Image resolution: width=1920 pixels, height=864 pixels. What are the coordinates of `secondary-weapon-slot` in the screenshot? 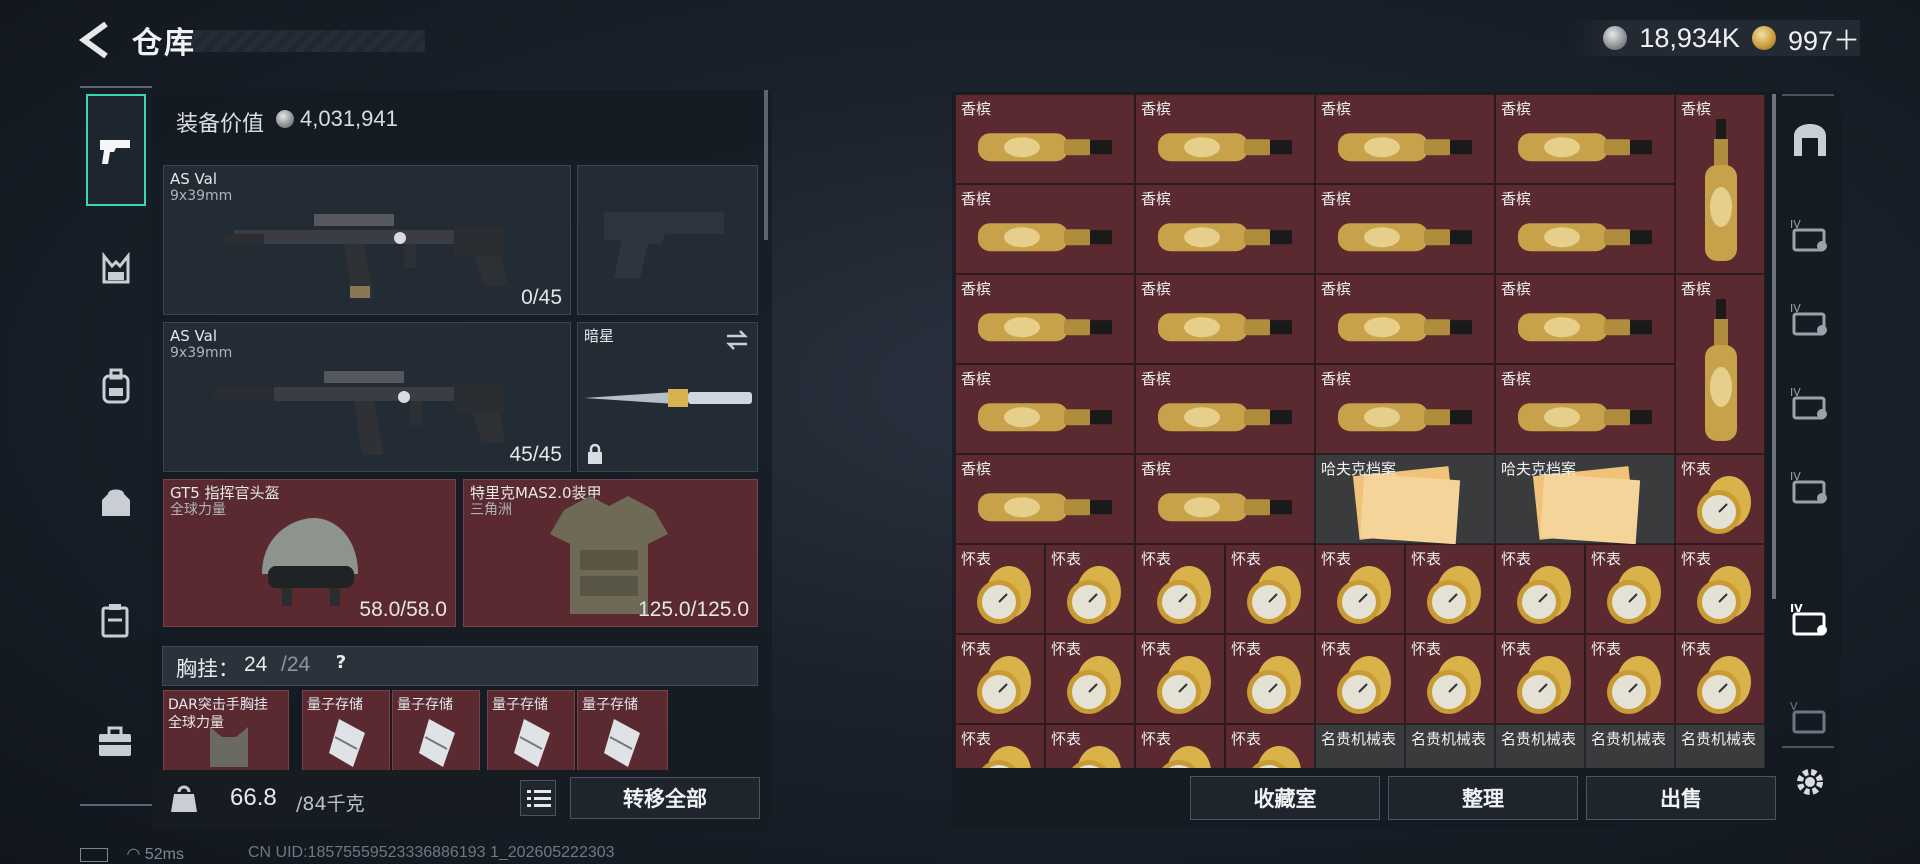 It's located at (667, 240).